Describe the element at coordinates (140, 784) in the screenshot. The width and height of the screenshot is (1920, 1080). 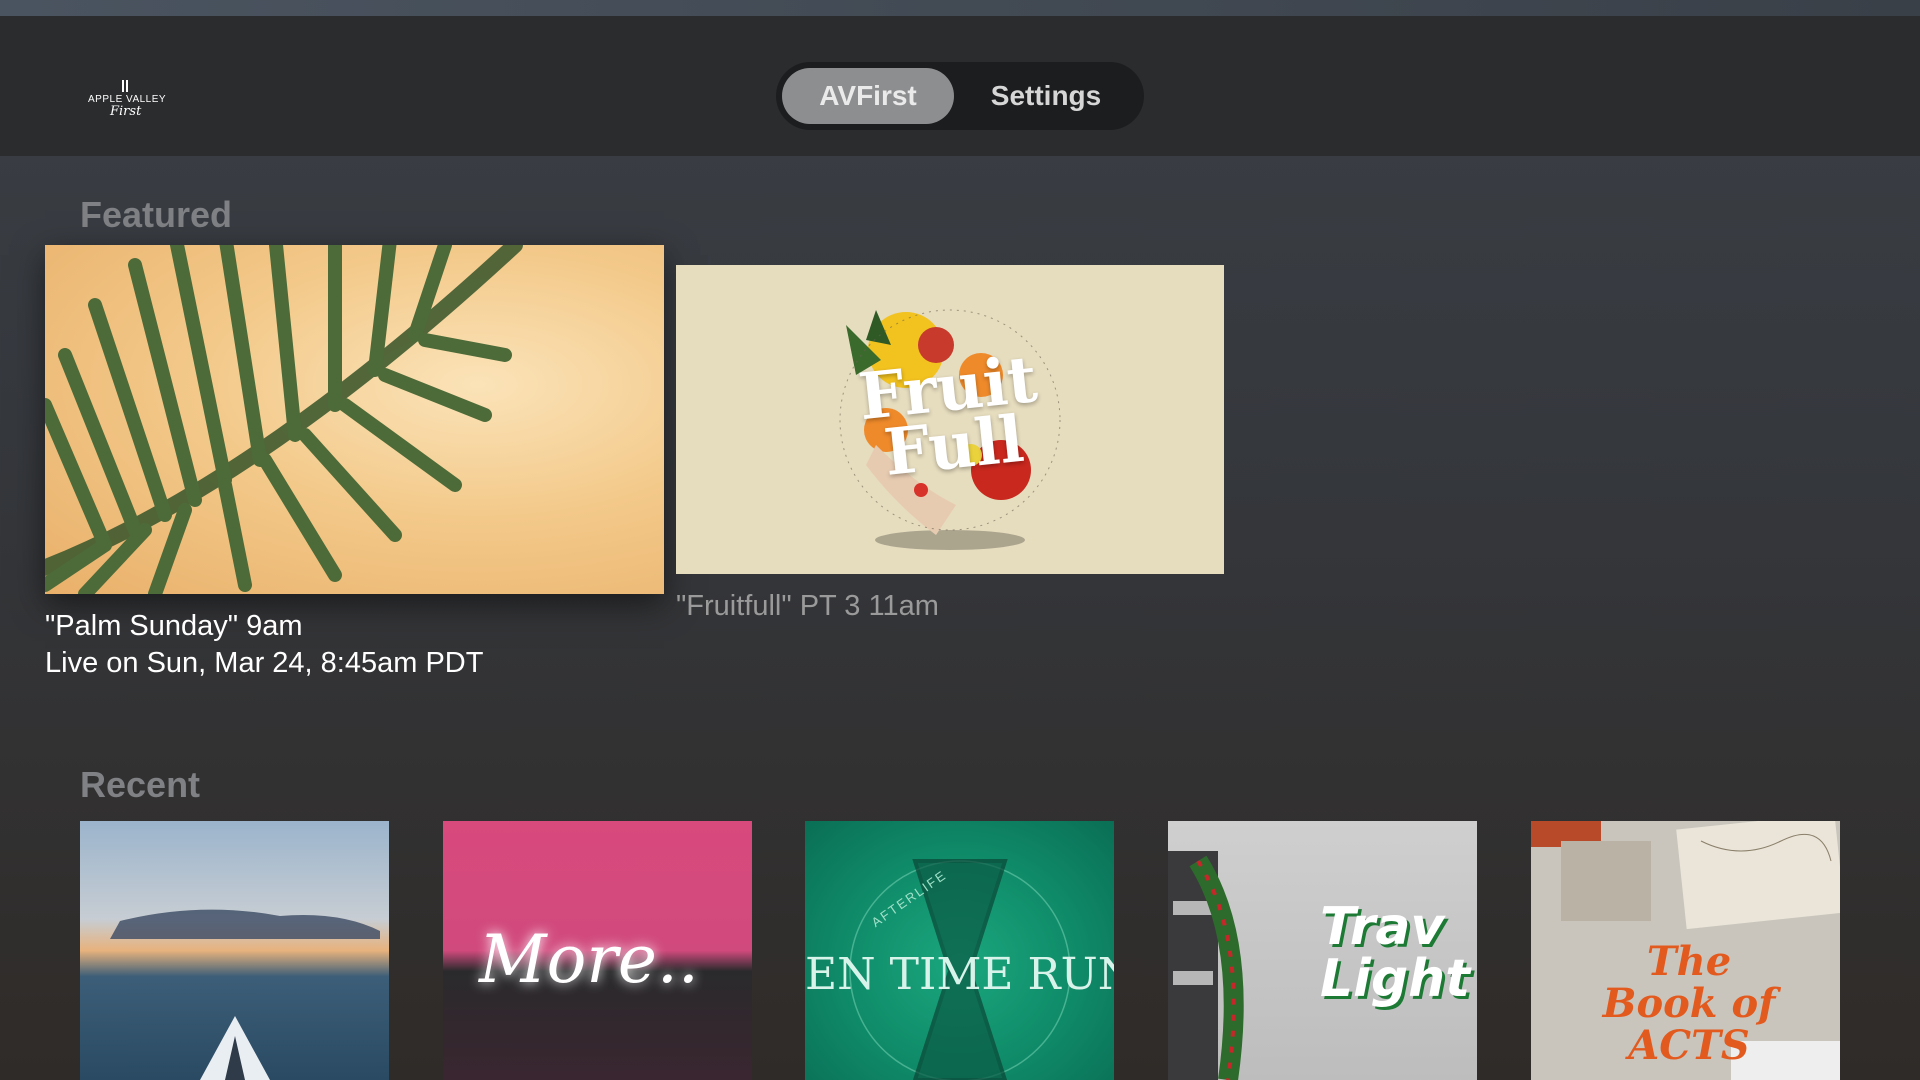
I see `recent-heading: Recent` at that location.